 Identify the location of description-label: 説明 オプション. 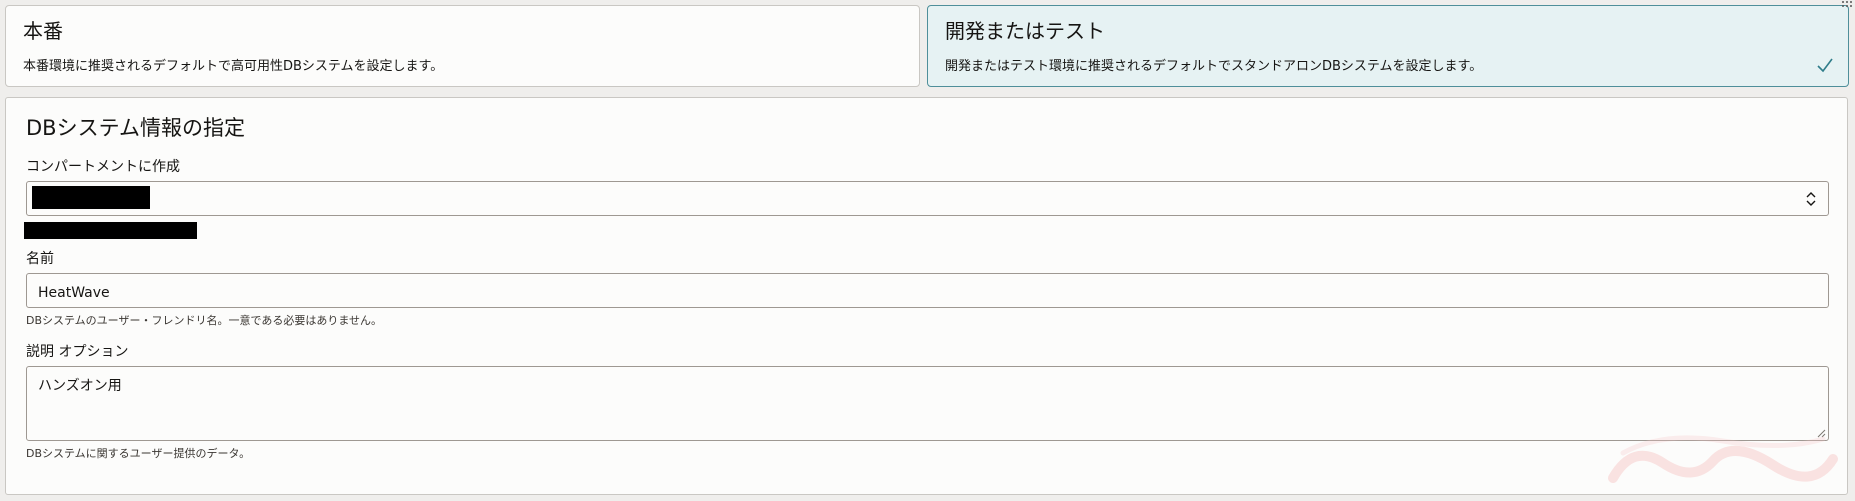
(77, 352).